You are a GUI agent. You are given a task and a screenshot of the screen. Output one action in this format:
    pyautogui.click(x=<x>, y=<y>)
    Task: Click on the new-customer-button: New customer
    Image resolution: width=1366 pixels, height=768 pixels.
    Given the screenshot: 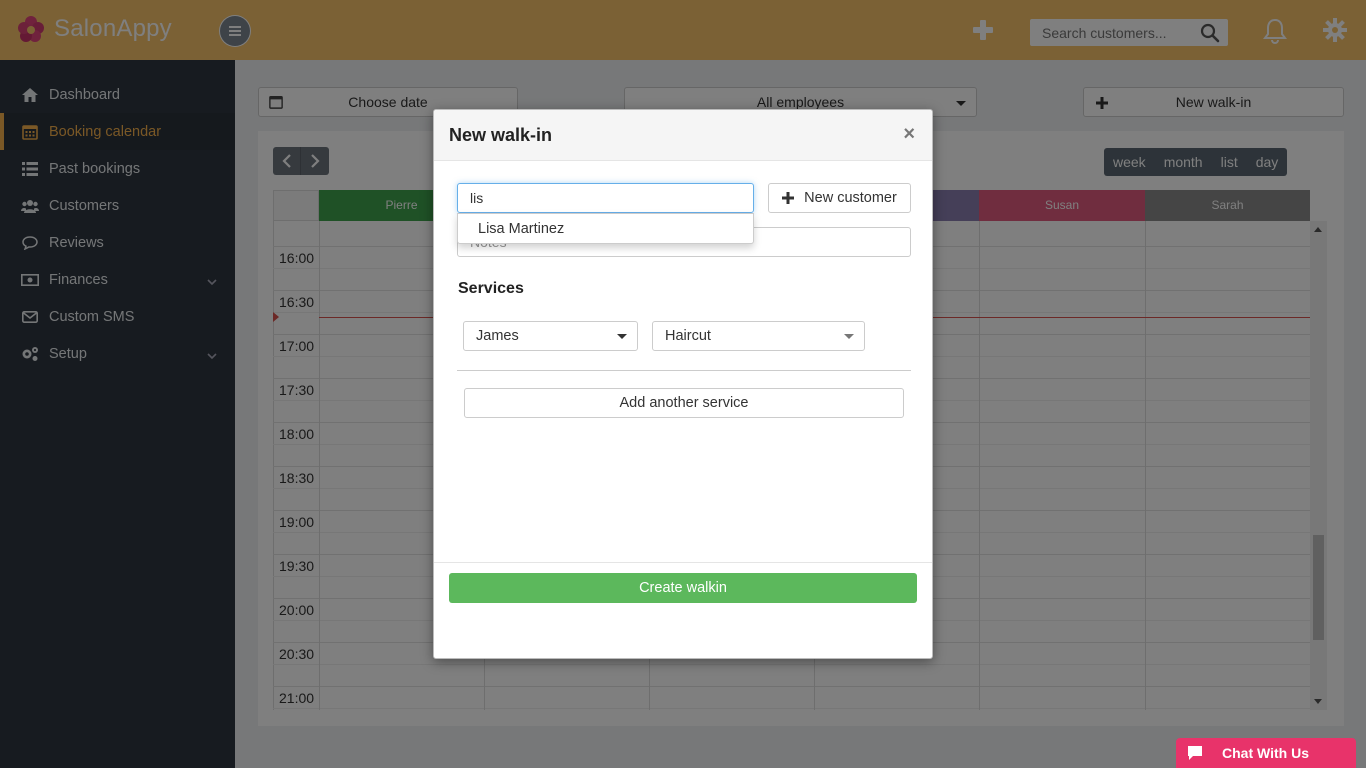 What is the action you would take?
    pyautogui.click(x=839, y=198)
    